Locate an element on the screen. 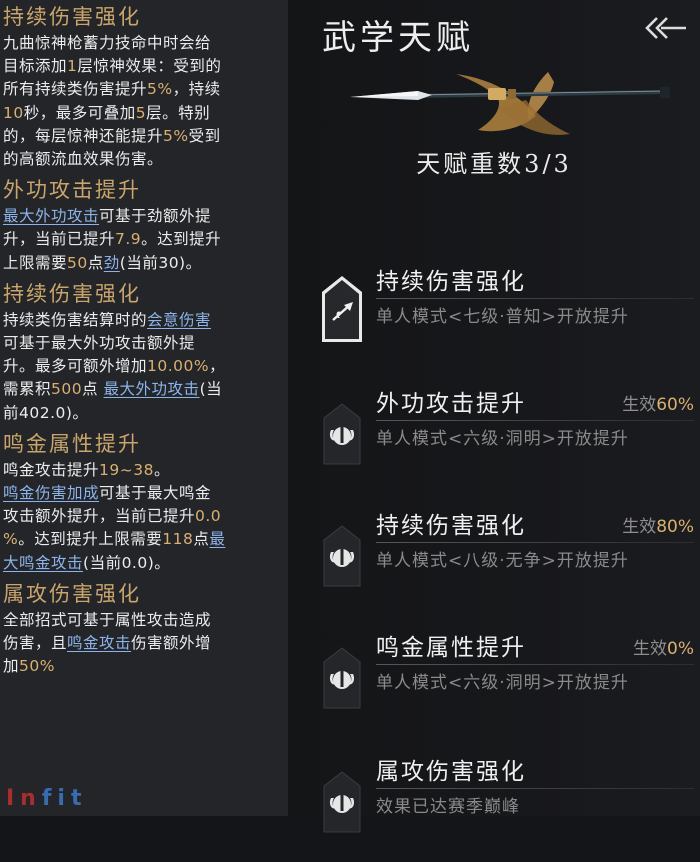 The image size is (700, 862). description-line: 可基于最大外功攻击额外提 is located at coordinates (144, 343).